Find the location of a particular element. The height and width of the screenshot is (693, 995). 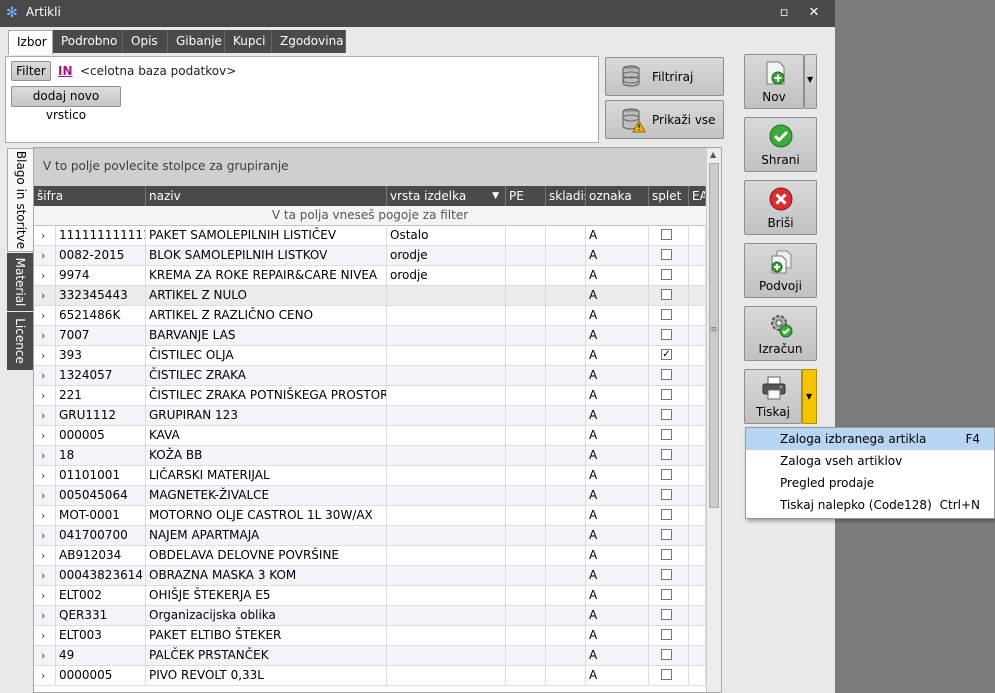

table-row: › AB912034 OBDELAVA DELOVNE POVRŠINE A is located at coordinates (370, 556).